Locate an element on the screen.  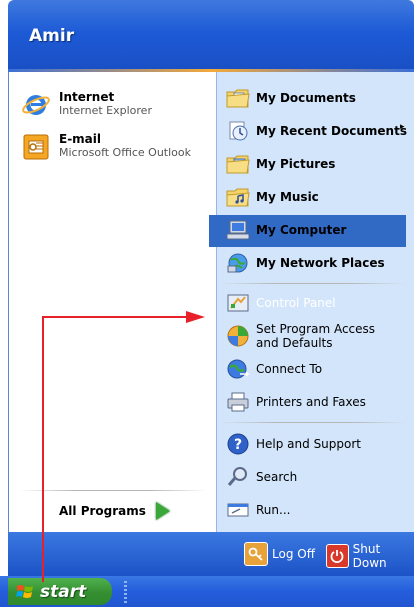
log-off-label: Log Off is located at coordinates (293, 554).